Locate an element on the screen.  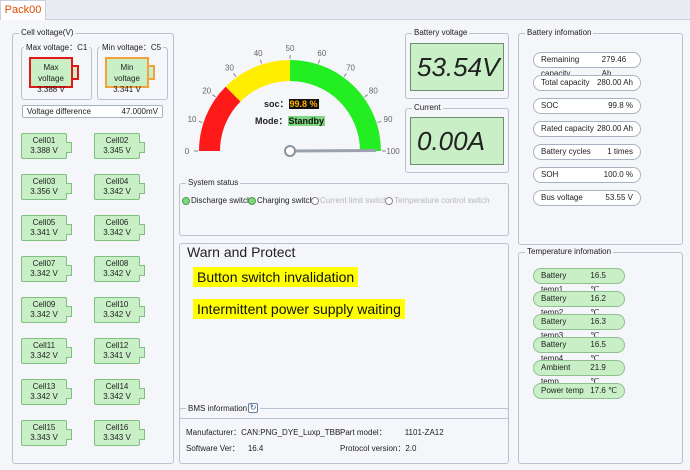
cell-item: Cell06 3.342 V is located at coordinates (119, 228).